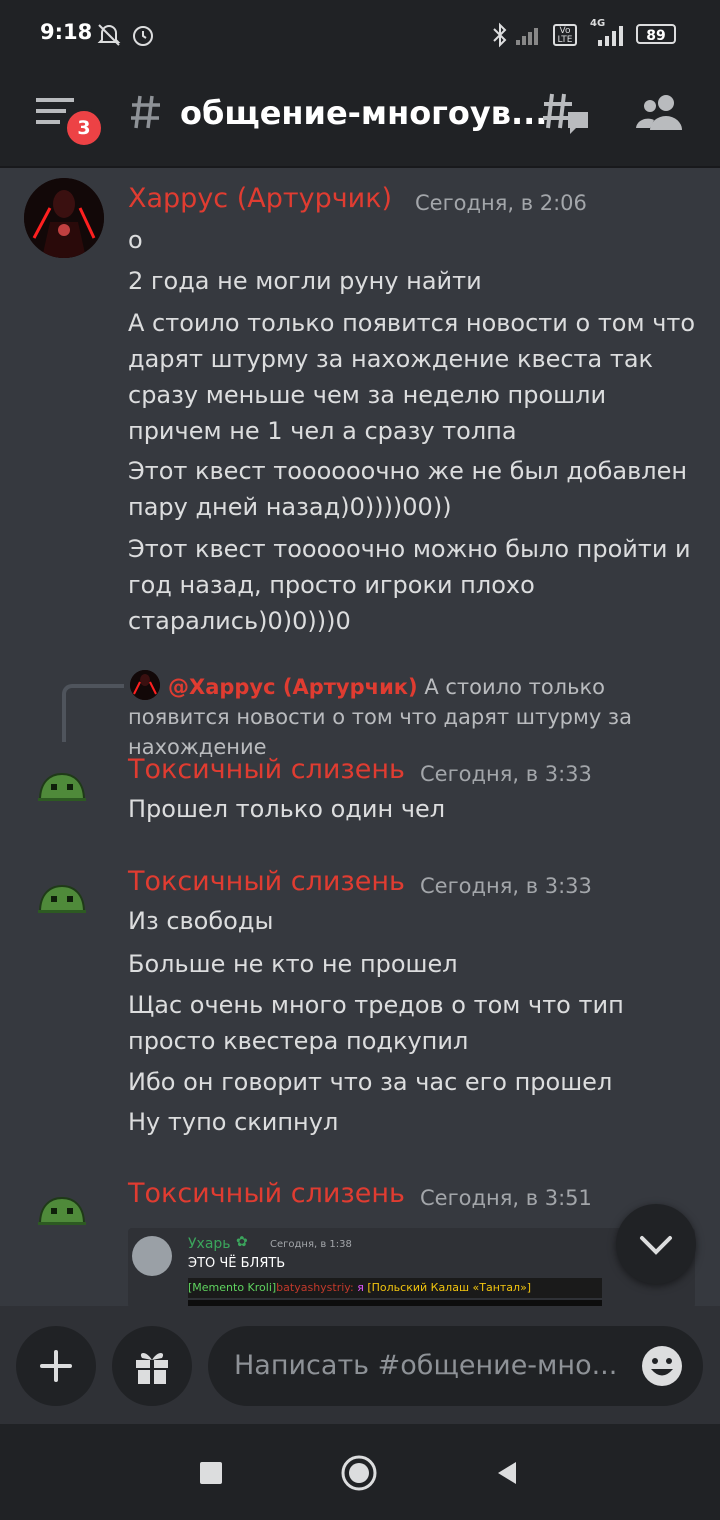  Describe the element at coordinates (565, 35) in the screenshot. I see `volte-icon: Vo LTE` at that location.